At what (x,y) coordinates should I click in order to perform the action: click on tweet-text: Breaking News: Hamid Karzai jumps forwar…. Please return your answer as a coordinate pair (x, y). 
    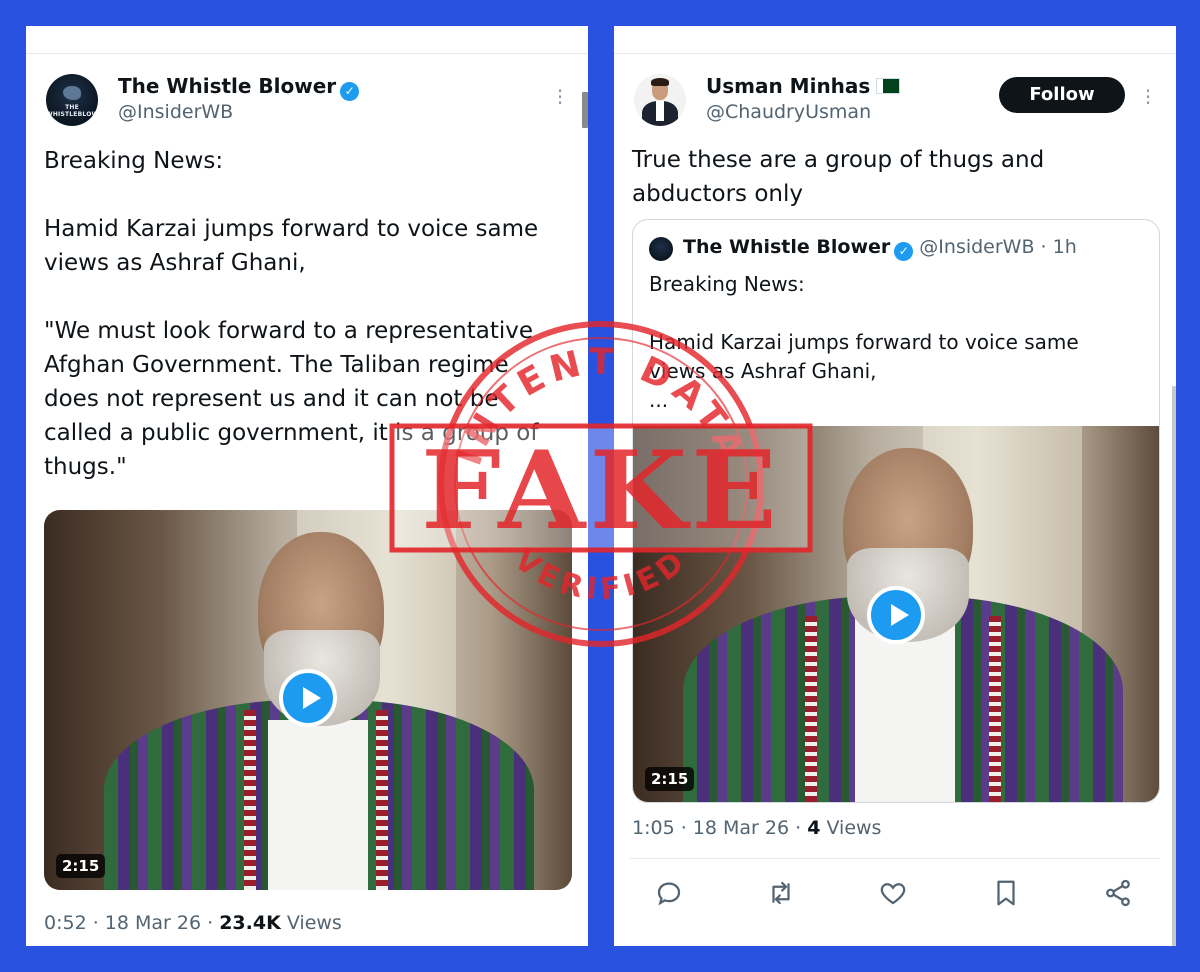
    Looking at the image, I should click on (291, 314).